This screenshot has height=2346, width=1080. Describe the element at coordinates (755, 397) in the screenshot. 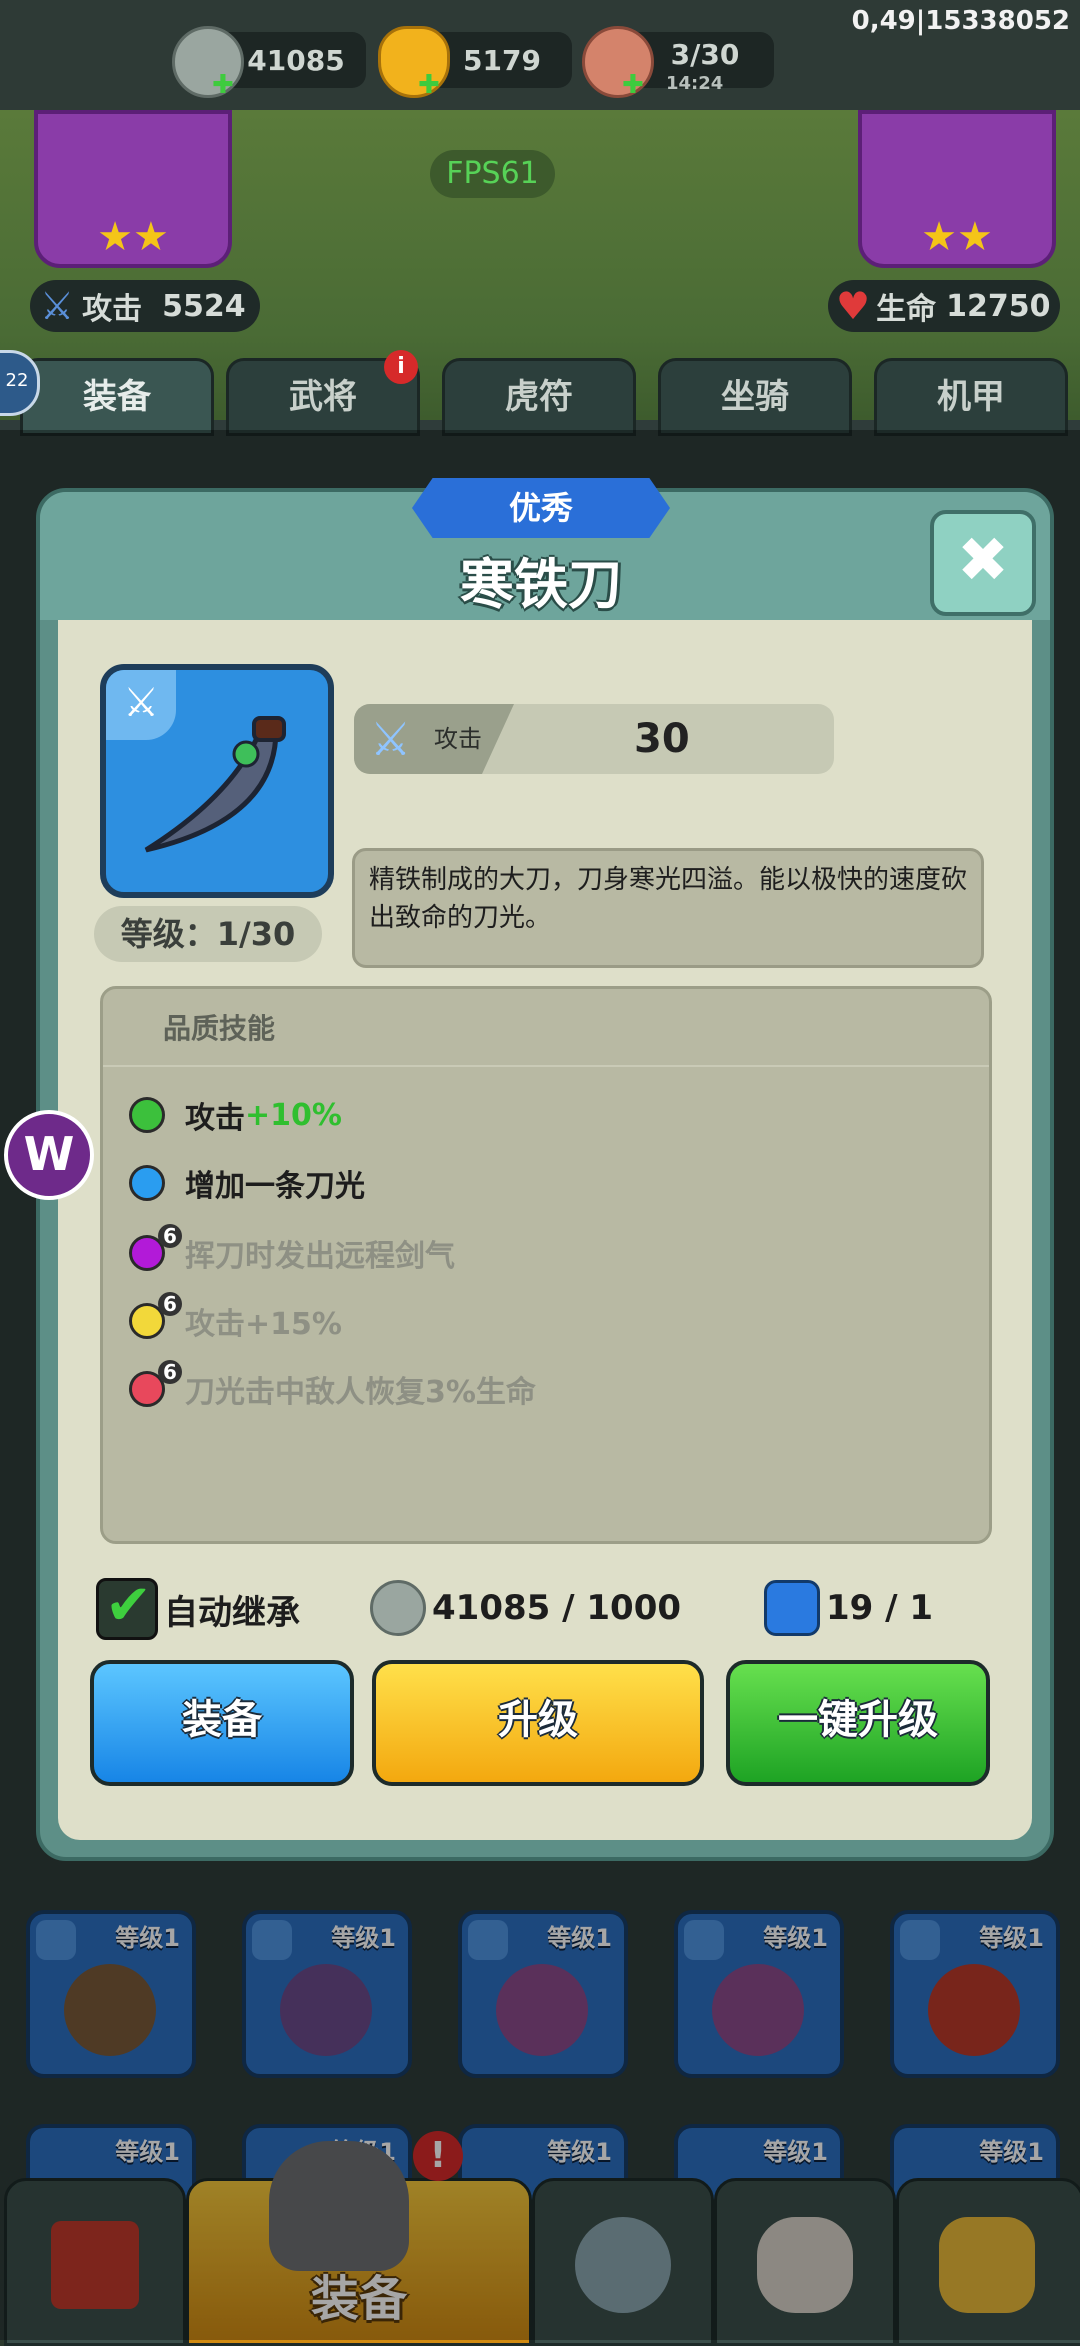

I see `tab-mount: 坐骑` at that location.